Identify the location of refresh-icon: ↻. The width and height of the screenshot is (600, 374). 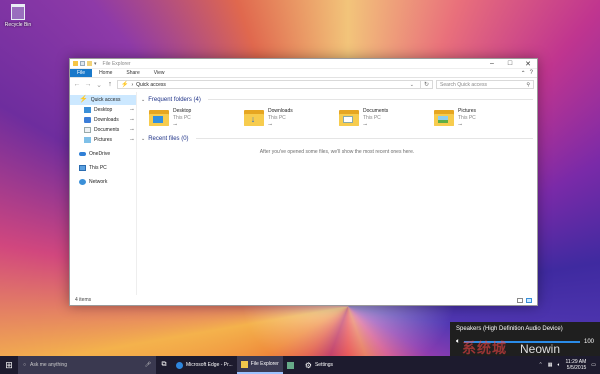
(425, 84).